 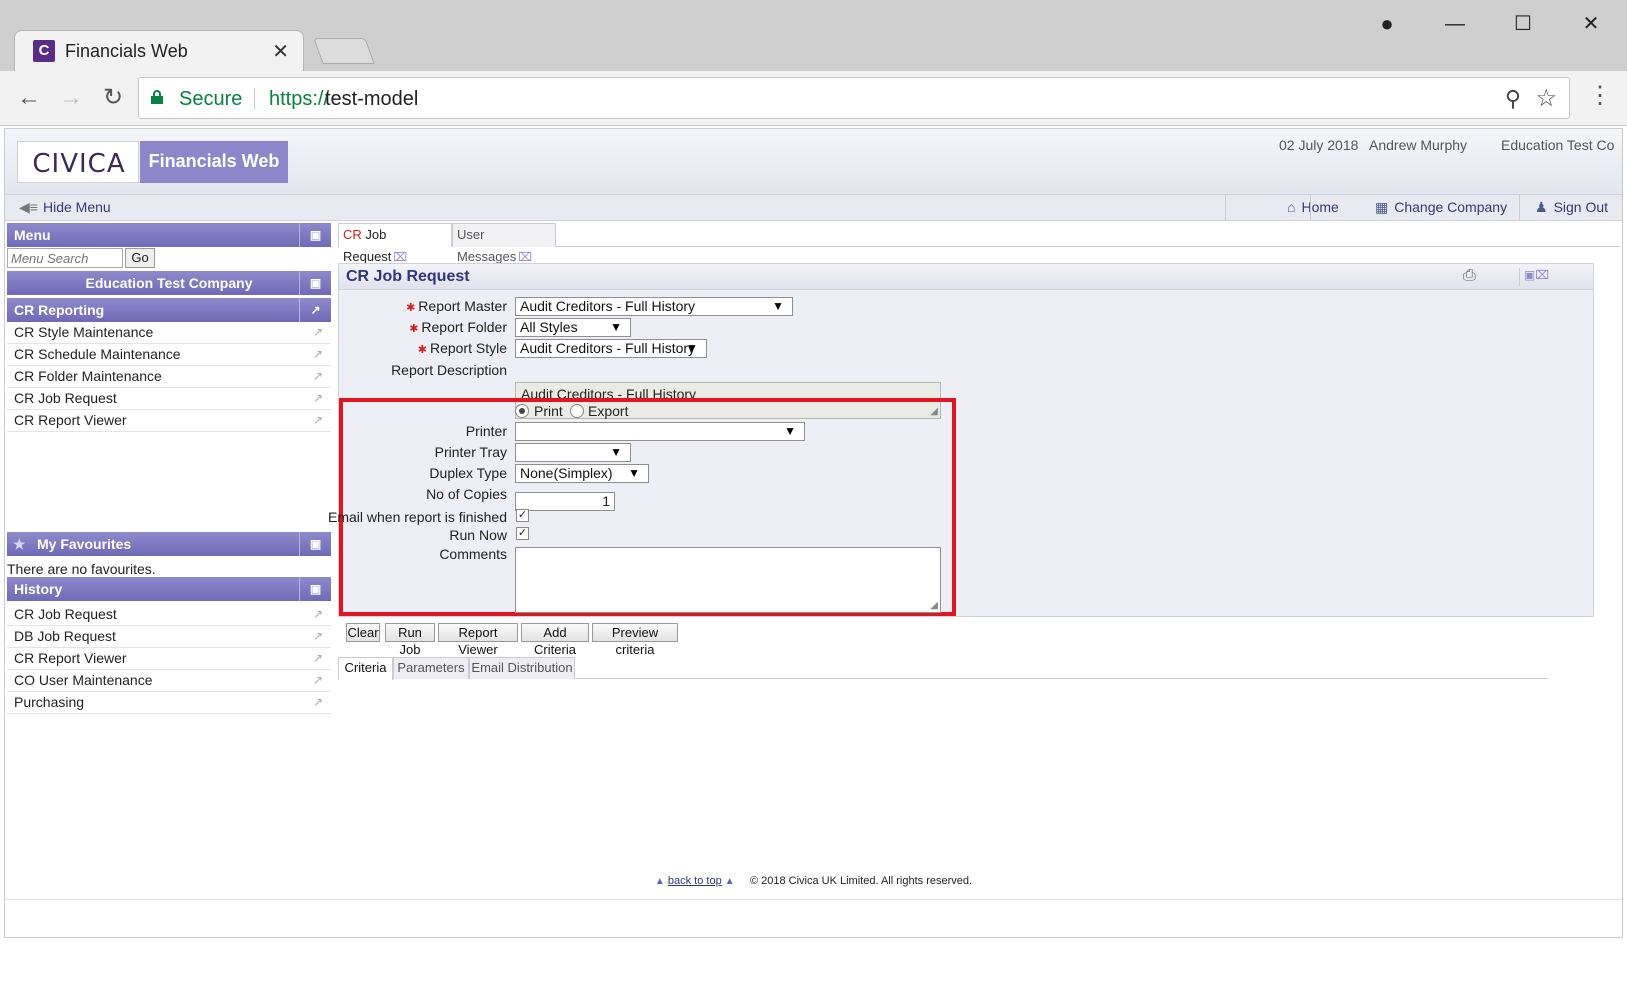 What do you see at coordinates (1591, 24) in the screenshot?
I see `window-close-icon: ✕` at bounding box center [1591, 24].